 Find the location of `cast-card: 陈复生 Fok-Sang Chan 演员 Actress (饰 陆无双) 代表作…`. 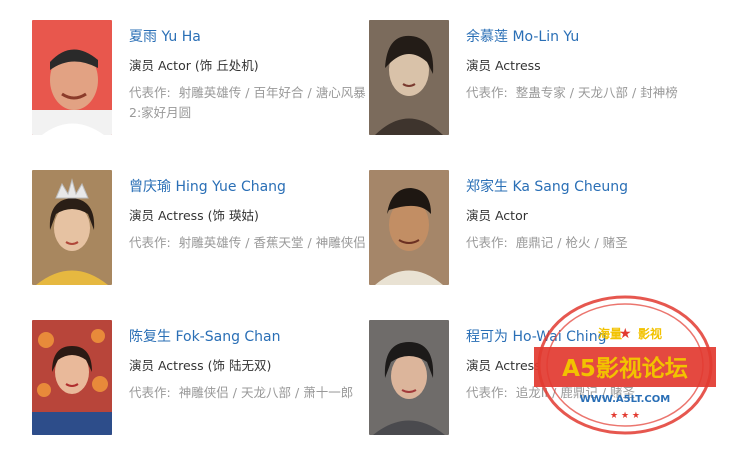

cast-card: 陈复生 Fok-Sang Chan 演员 Actress (饰 陆无双) 代表作… is located at coordinates (197, 377).